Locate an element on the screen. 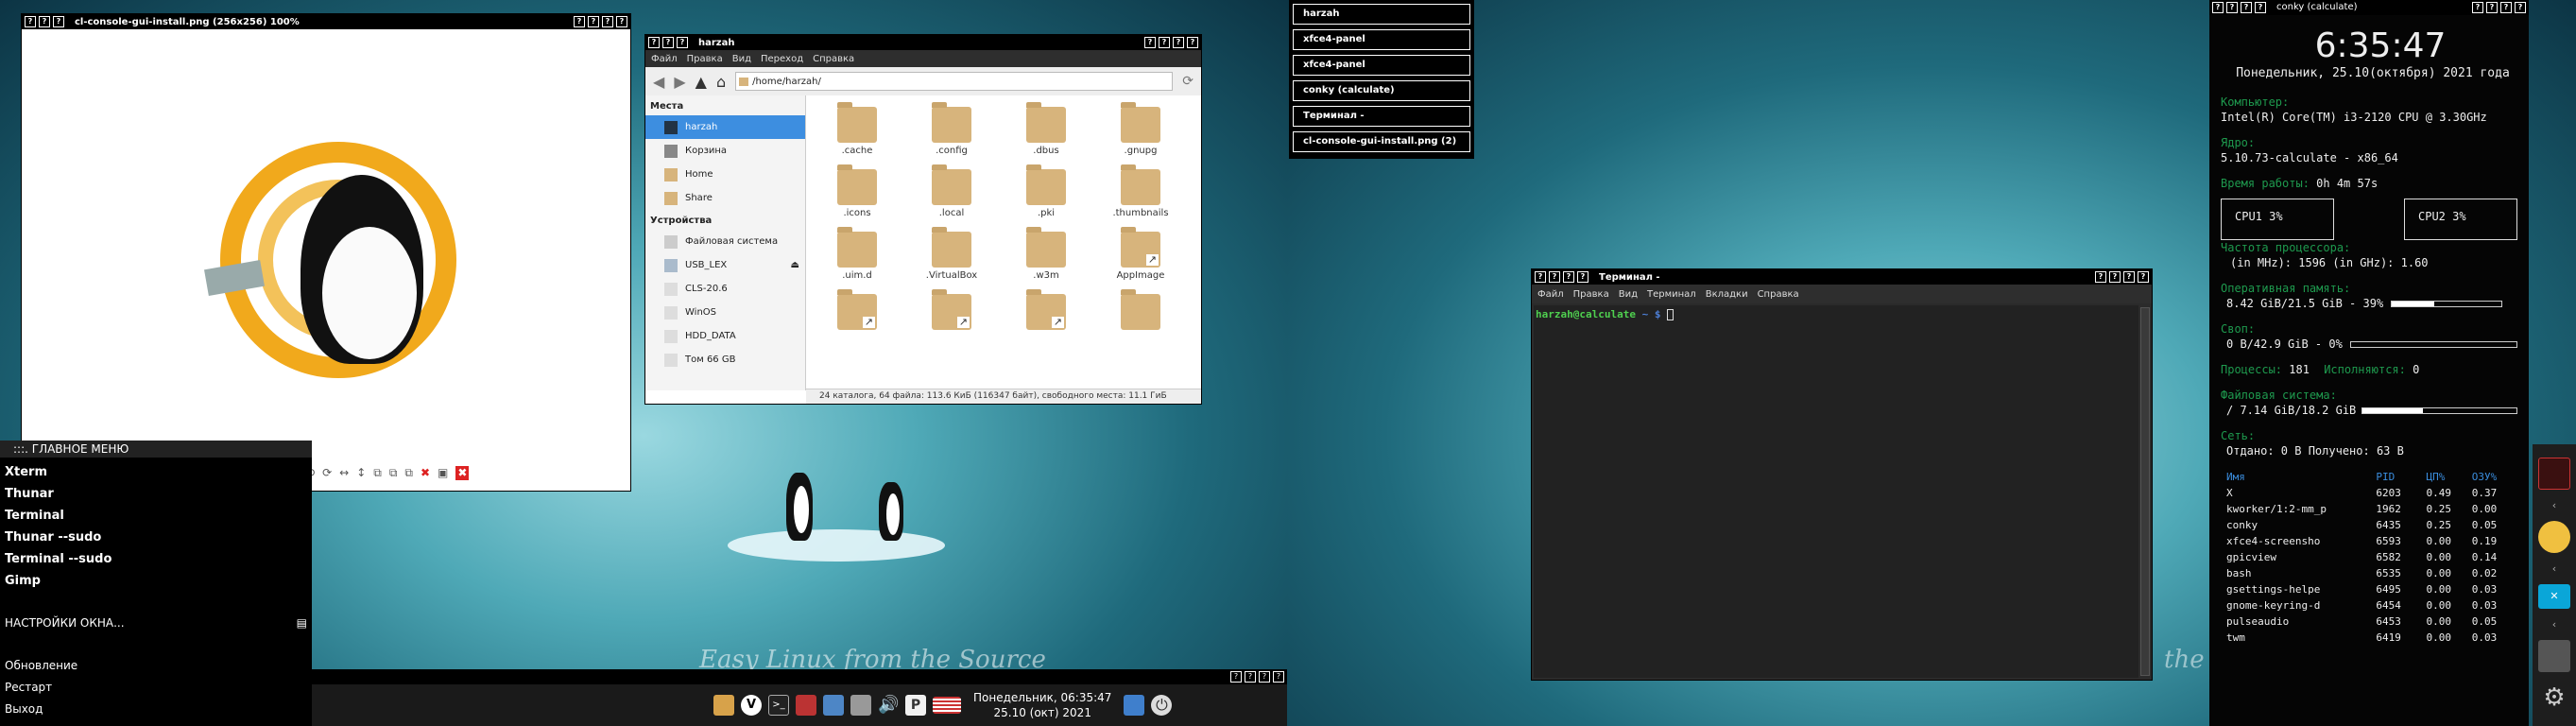 The width and height of the screenshot is (2576, 726). file-item: .gnupg is located at coordinates (1140, 129).